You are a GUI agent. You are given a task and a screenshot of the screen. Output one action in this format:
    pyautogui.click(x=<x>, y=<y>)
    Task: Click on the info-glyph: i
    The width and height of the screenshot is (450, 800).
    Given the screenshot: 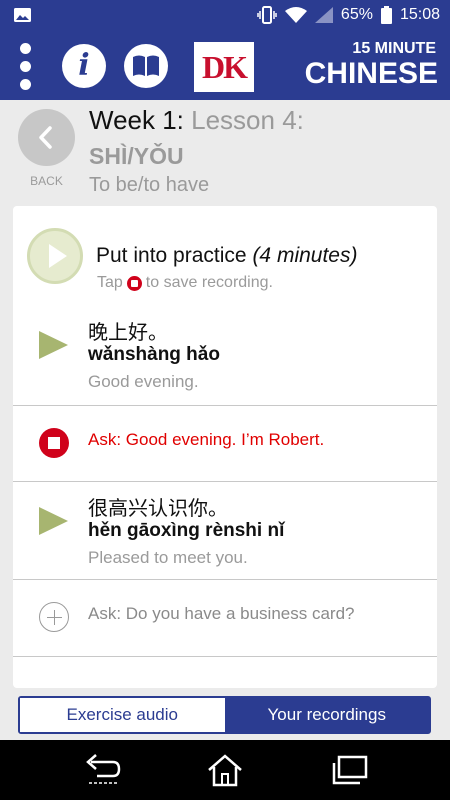 What is the action you would take?
    pyautogui.click(x=84, y=65)
    